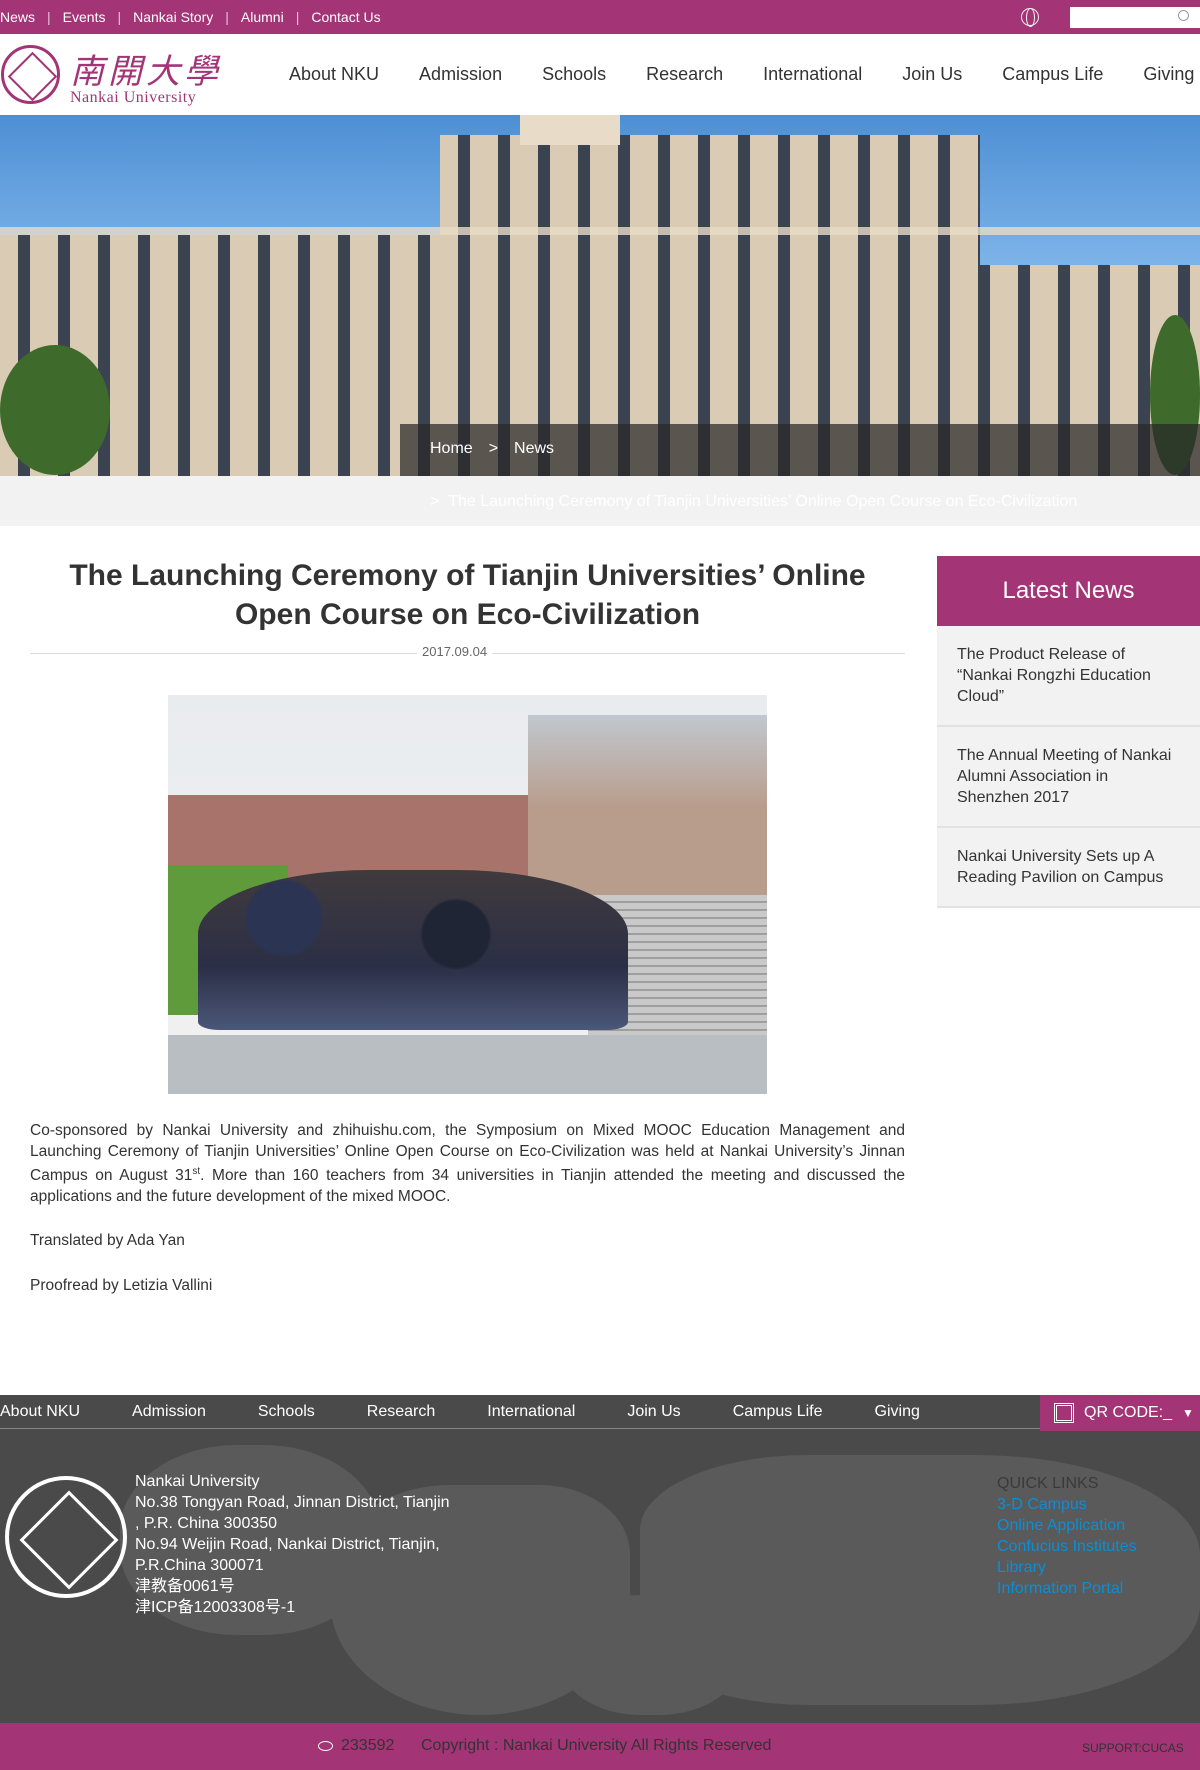 The height and width of the screenshot is (1770, 1200). What do you see at coordinates (169, 1412) in the screenshot?
I see `footer-nav-admission: Admission` at bounding box center [169, 1412].